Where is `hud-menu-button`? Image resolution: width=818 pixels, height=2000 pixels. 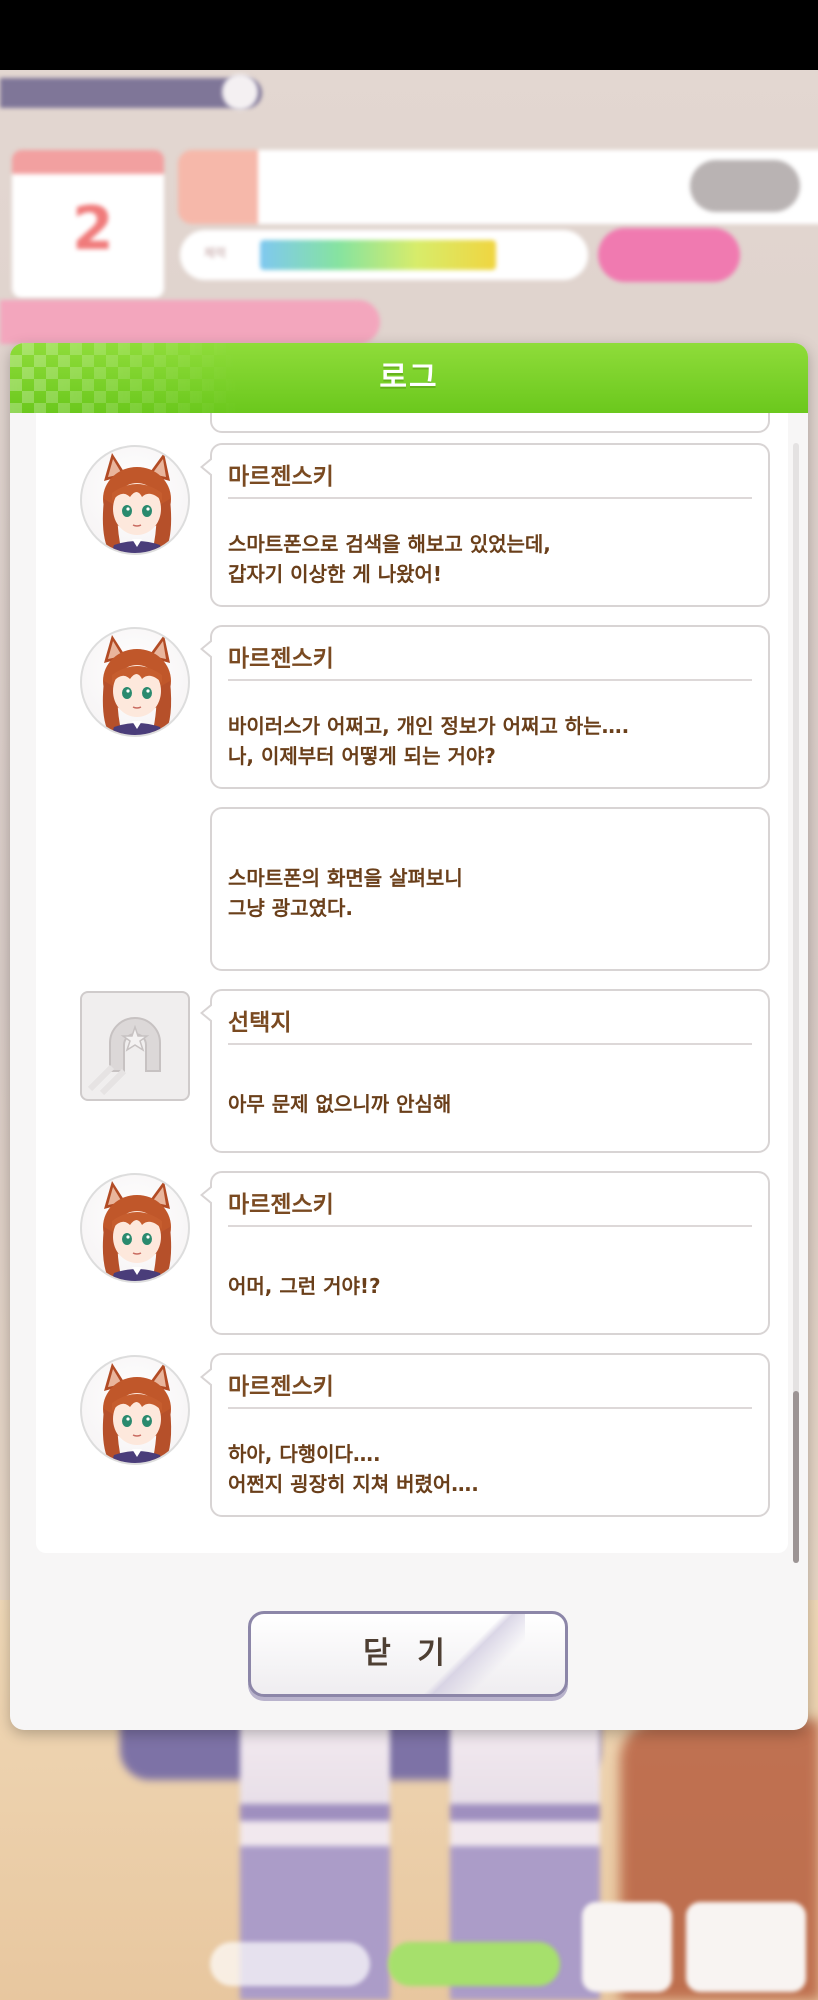
hud-menu-button is located at coordinates (746, 1947).